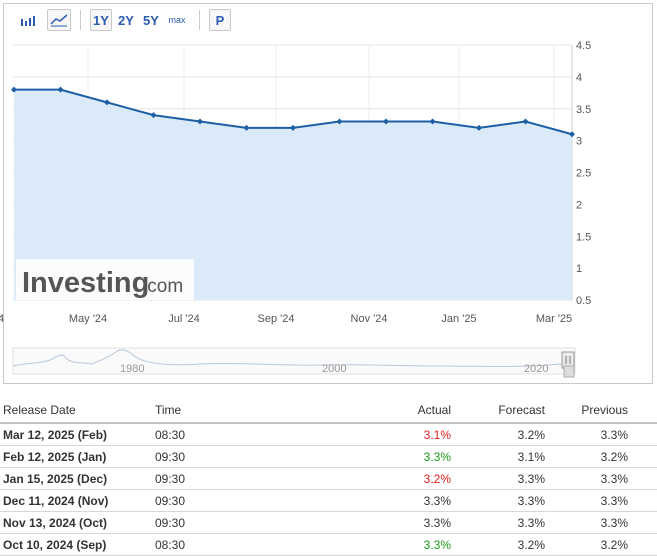 The width and height of the screenshot is (657, 556). I want to click on header-previous: Previous, so click(604, 410).